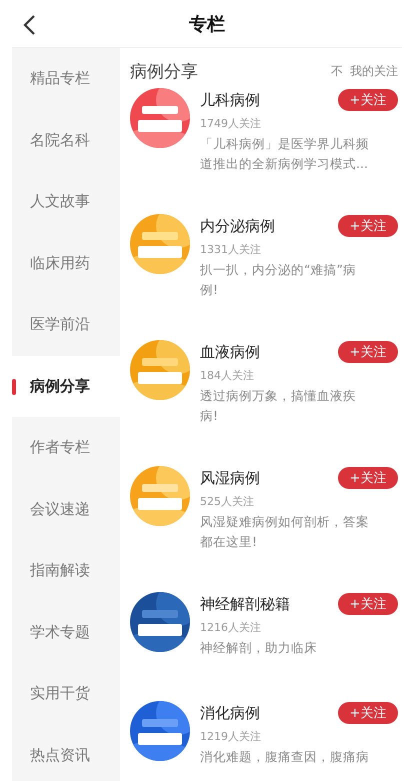  Describe the element at coordinates (164, 71) in the screenshot. I see `section-title: 病例分享` at that location.